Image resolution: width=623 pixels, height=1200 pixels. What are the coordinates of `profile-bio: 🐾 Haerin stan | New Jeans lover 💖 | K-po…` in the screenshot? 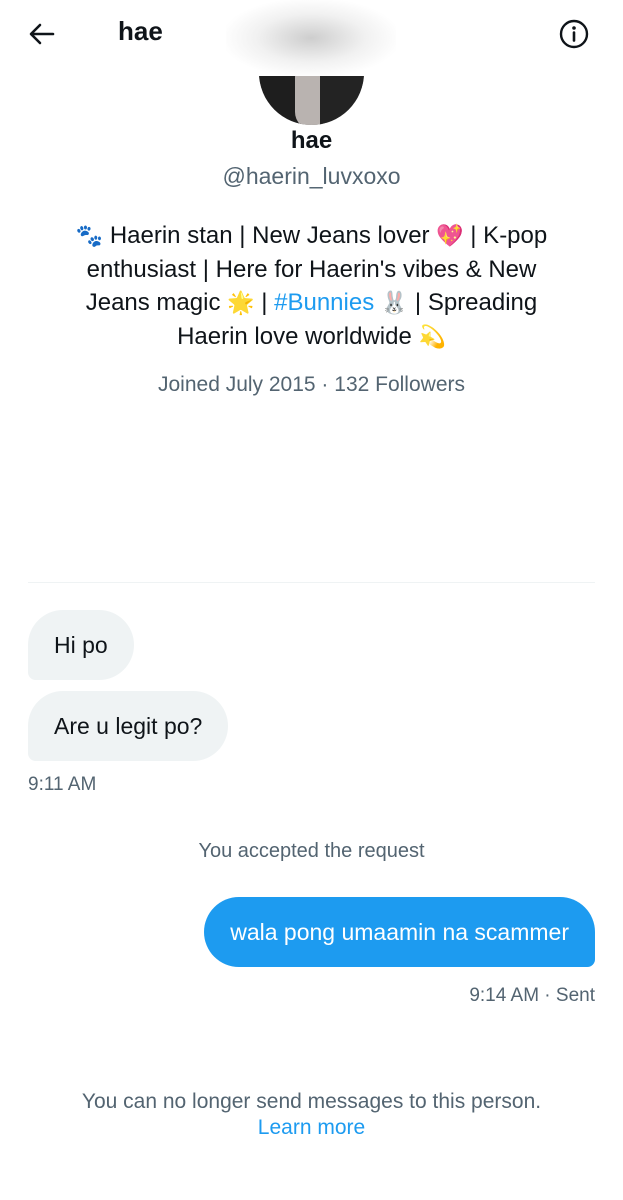 It's located at (311, 286).